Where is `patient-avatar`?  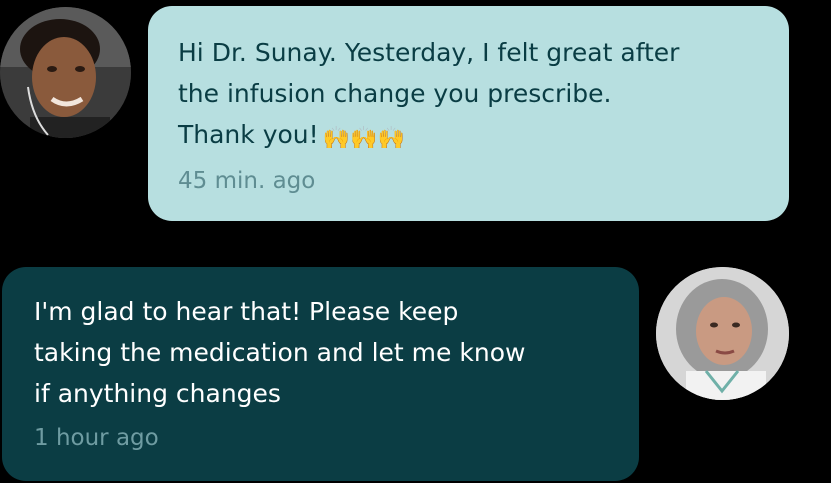 patient-avatar is located at coordinates (65, 72).